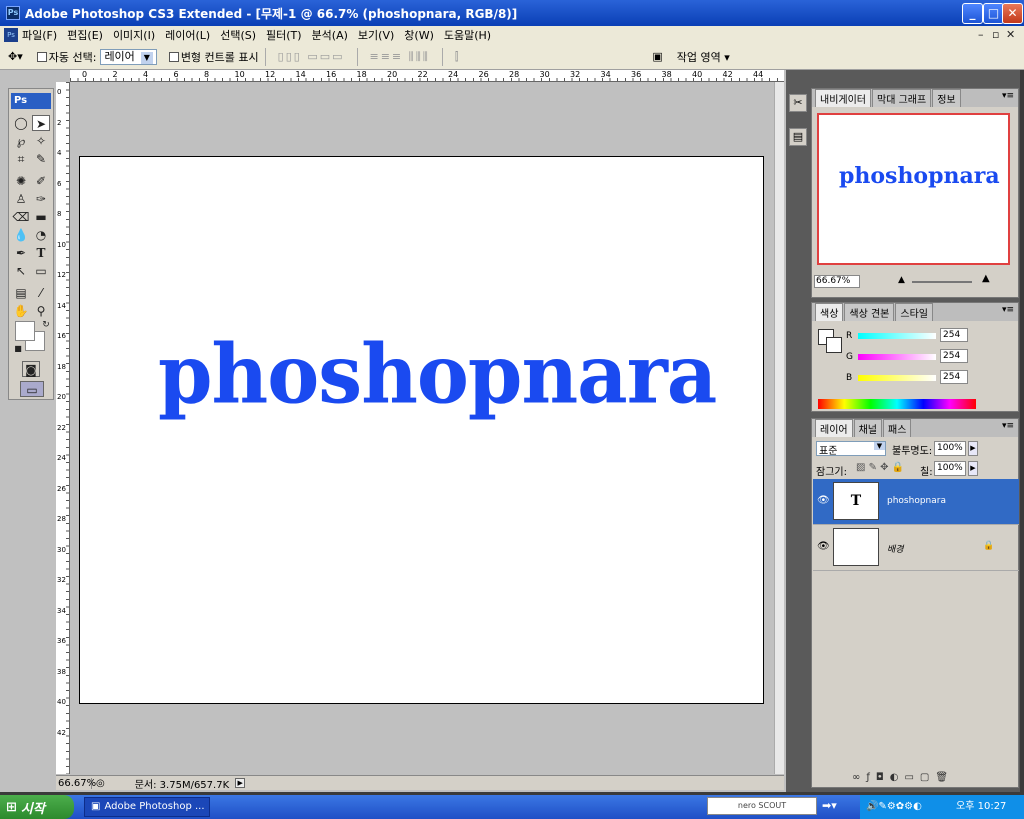 The image size is (1024, 819). I want to click on zoom-out-icon: ▲, so click(901, 280).